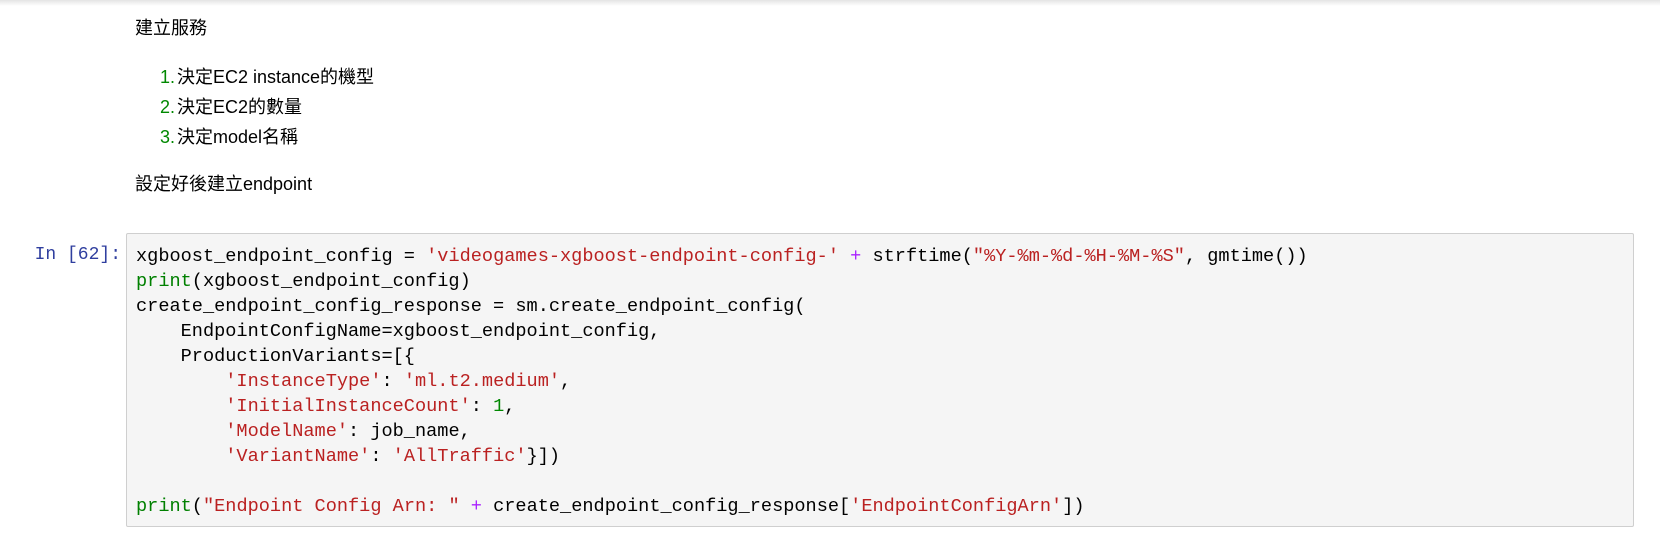  What do you see at coordinates (722, 406) in the screenshot?
I see `code-line: 'InitialInstanceCount': 1,` at bounding box center [722, 406].